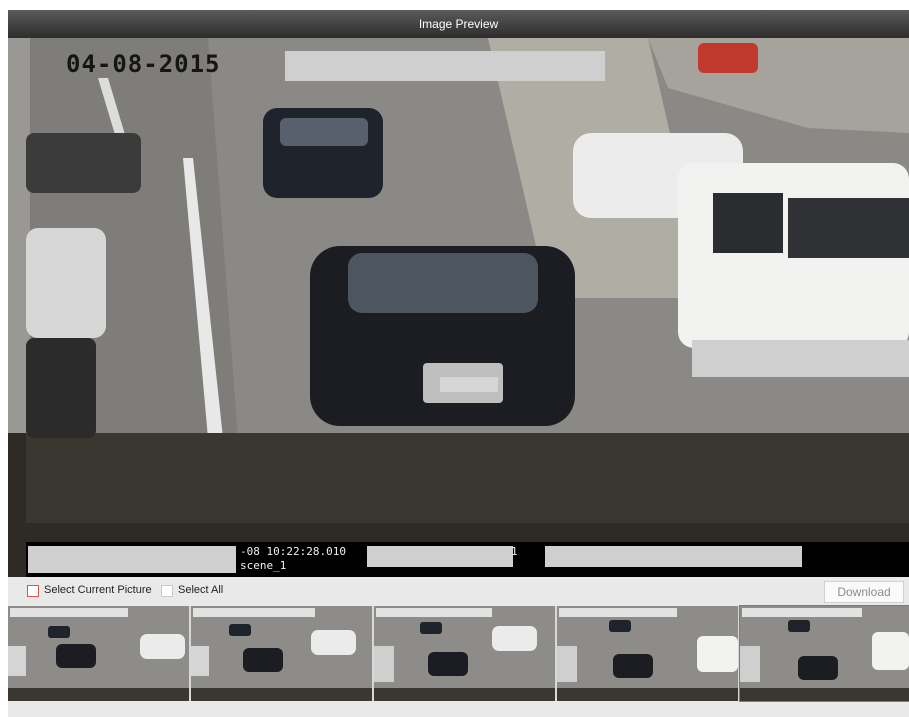 Image resolution: width=909 pixels, height=717 pixels. Describe the element at coordinates (514, 551) in the screenshot. I see `info-suffix-text: 1` at that location.